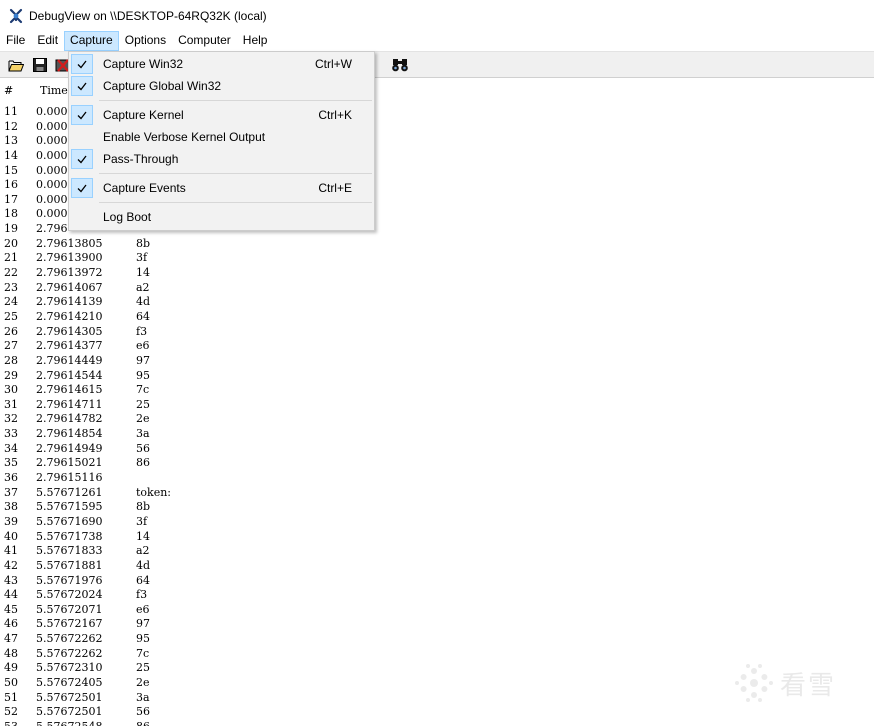 The width and height of the screenshot is (874, 726). Describe the element at coordinates (204, 41) in the screenshot. I see `menu-computer: Computer` at that location.